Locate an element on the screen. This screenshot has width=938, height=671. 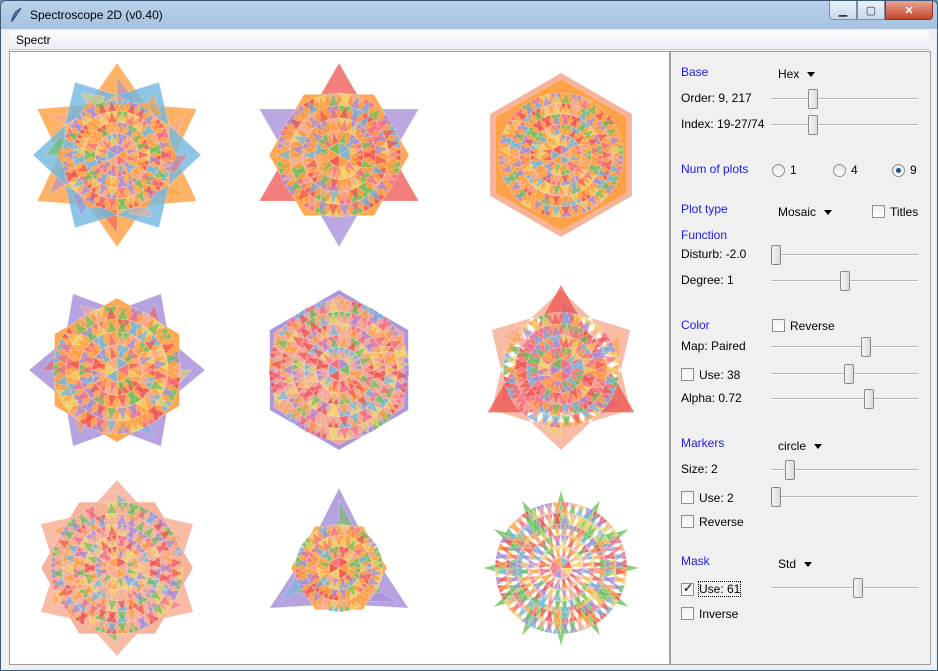
use-color-slider is located at coordinates (844, 374).